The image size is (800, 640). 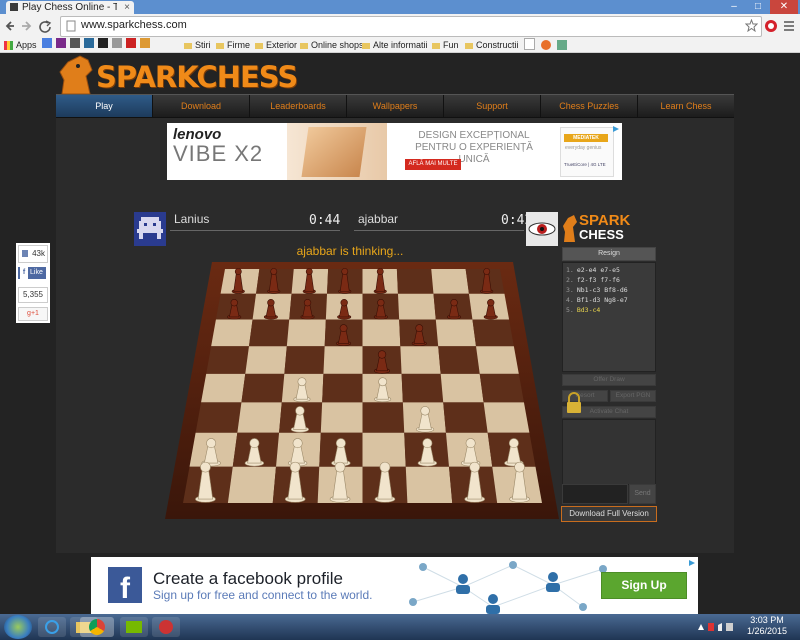 I want to click on chrome-taskbar-icon, so click(x=97, y=627).